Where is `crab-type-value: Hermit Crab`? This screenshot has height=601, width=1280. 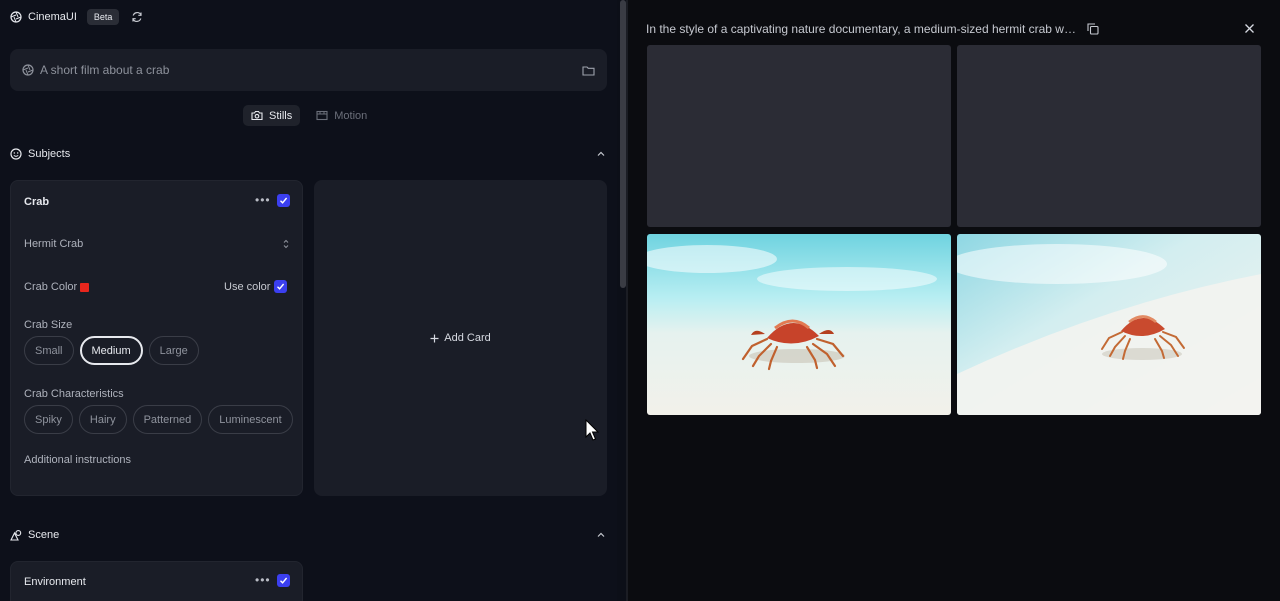 crab-type-value: Hermit Crab is located at coordinates (54, 244).